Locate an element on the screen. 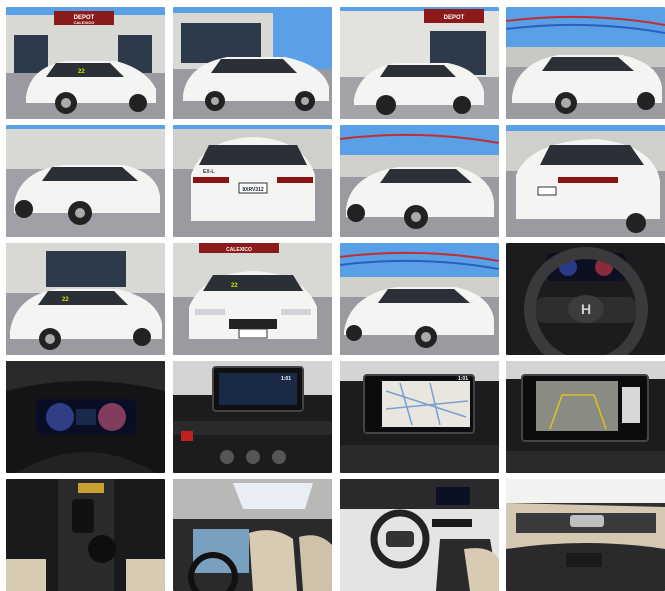 This screenshot has width=665, height=591. car-rear-photo: 8XRV312 EX-L is located at coordinates (252, 181).